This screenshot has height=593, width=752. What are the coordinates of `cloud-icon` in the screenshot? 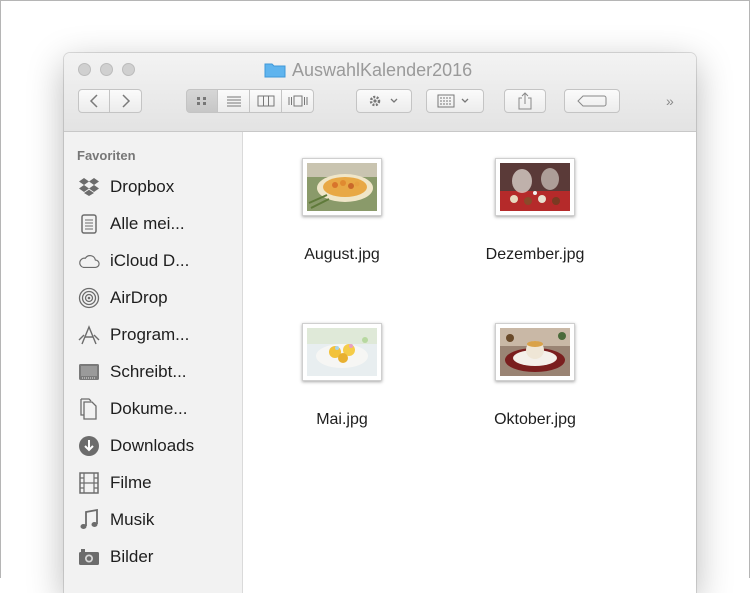 It's located at (89, 261).